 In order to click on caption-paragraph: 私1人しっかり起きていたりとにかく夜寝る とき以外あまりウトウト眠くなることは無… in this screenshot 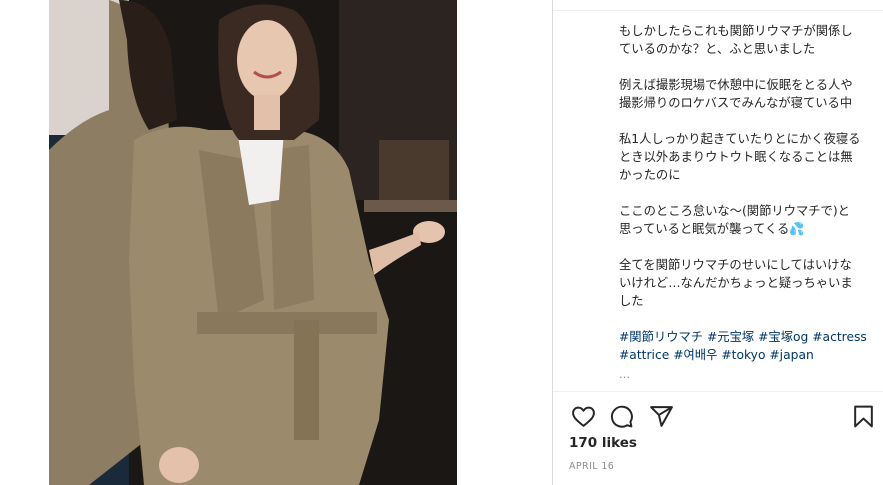, I will do `click(740, 157)`.